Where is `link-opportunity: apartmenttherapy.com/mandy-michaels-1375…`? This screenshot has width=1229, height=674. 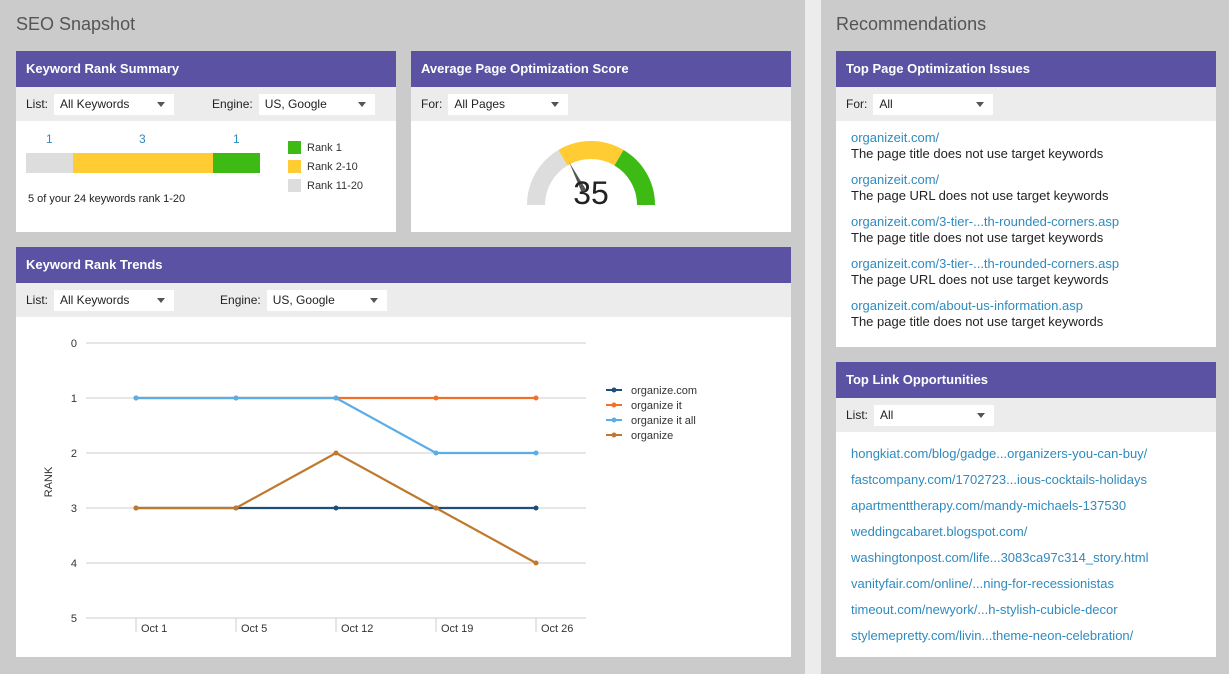
link-opportunity: apartmenttherapy.com/mandy-michaels-1375… is located at coordinates (988, 505).